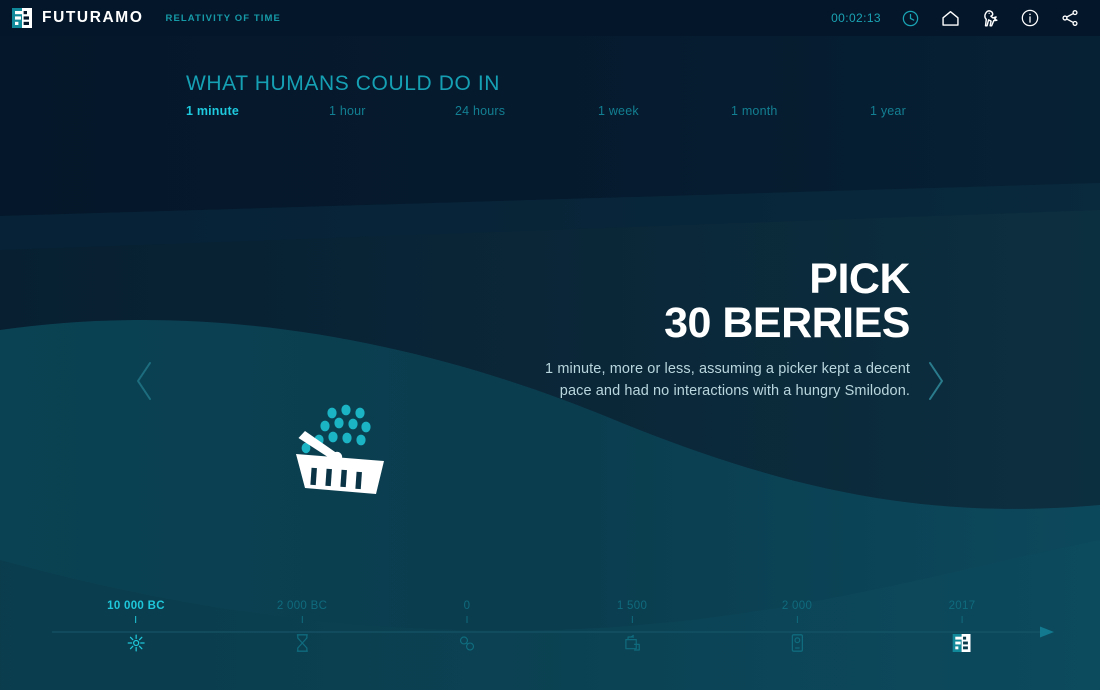  What do you see at coordinates (212, 111) in the screenshot?
I see `tab-1-minute: 1 minute` at bounding box center [212, 111].